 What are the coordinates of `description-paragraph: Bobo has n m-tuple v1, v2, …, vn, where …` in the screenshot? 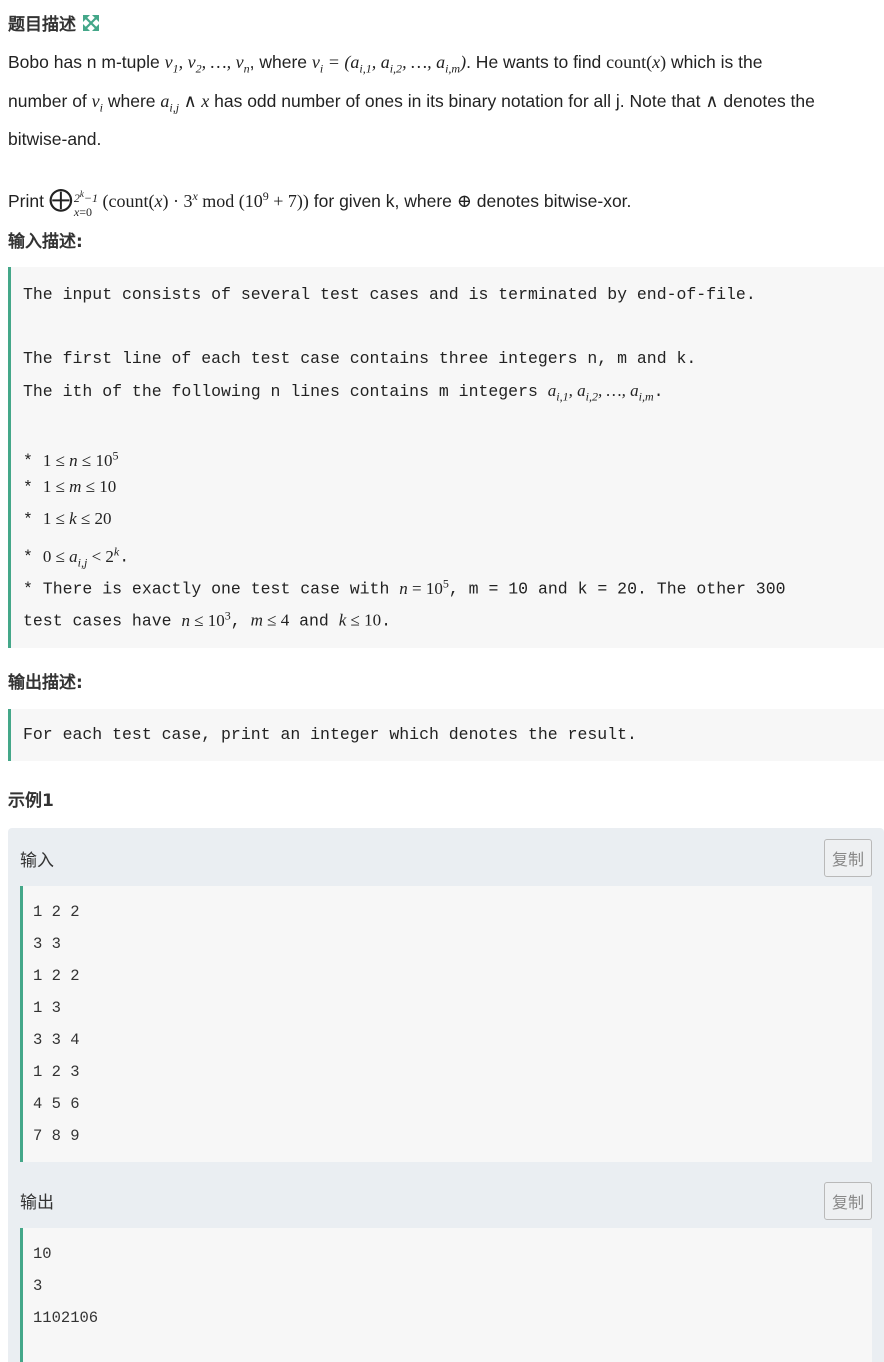 It's located at (411, 101).